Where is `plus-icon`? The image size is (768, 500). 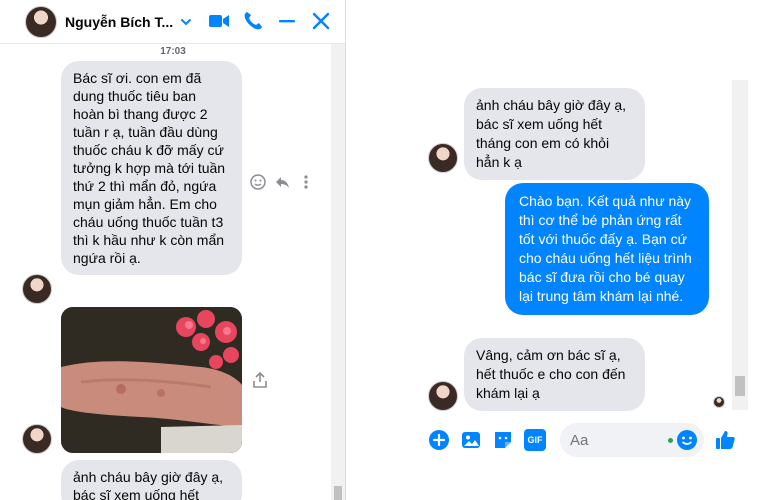 plus-icon is located at coordinates (439, 440).